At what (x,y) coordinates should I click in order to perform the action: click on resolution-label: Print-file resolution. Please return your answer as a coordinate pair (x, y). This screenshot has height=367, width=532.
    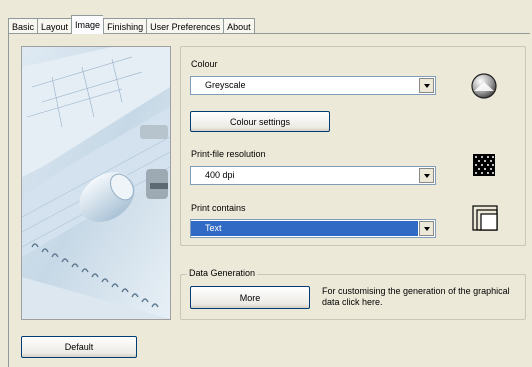
    Looking at the image, I should click on (228, 154).